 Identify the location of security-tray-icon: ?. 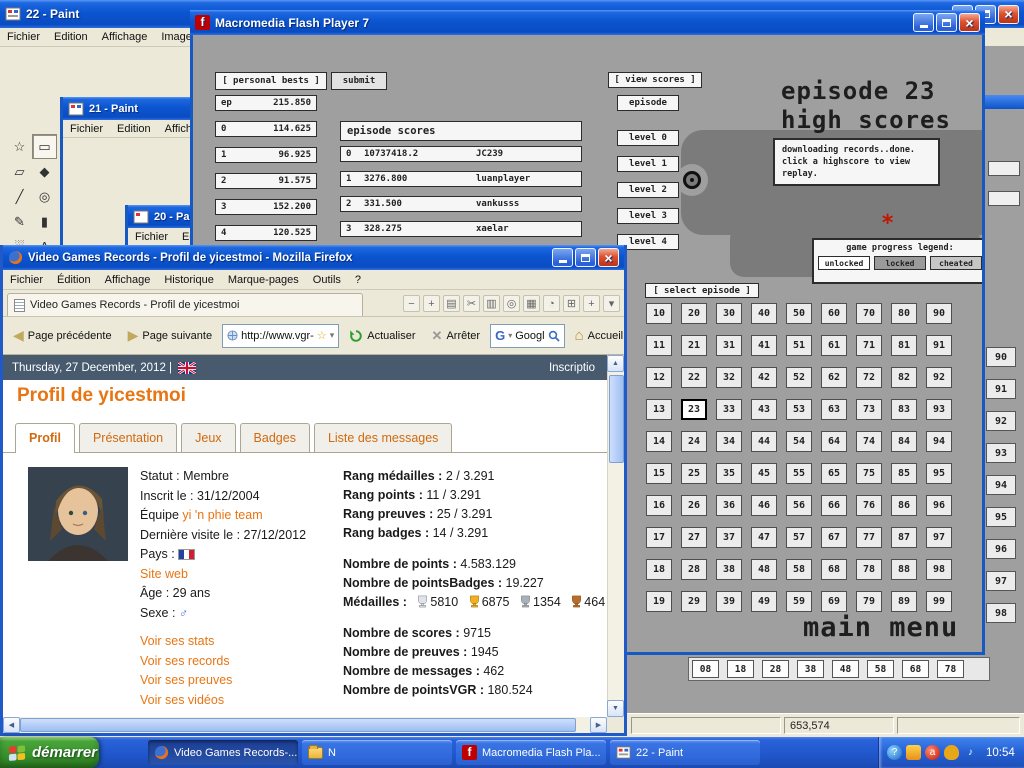
(894, 752).